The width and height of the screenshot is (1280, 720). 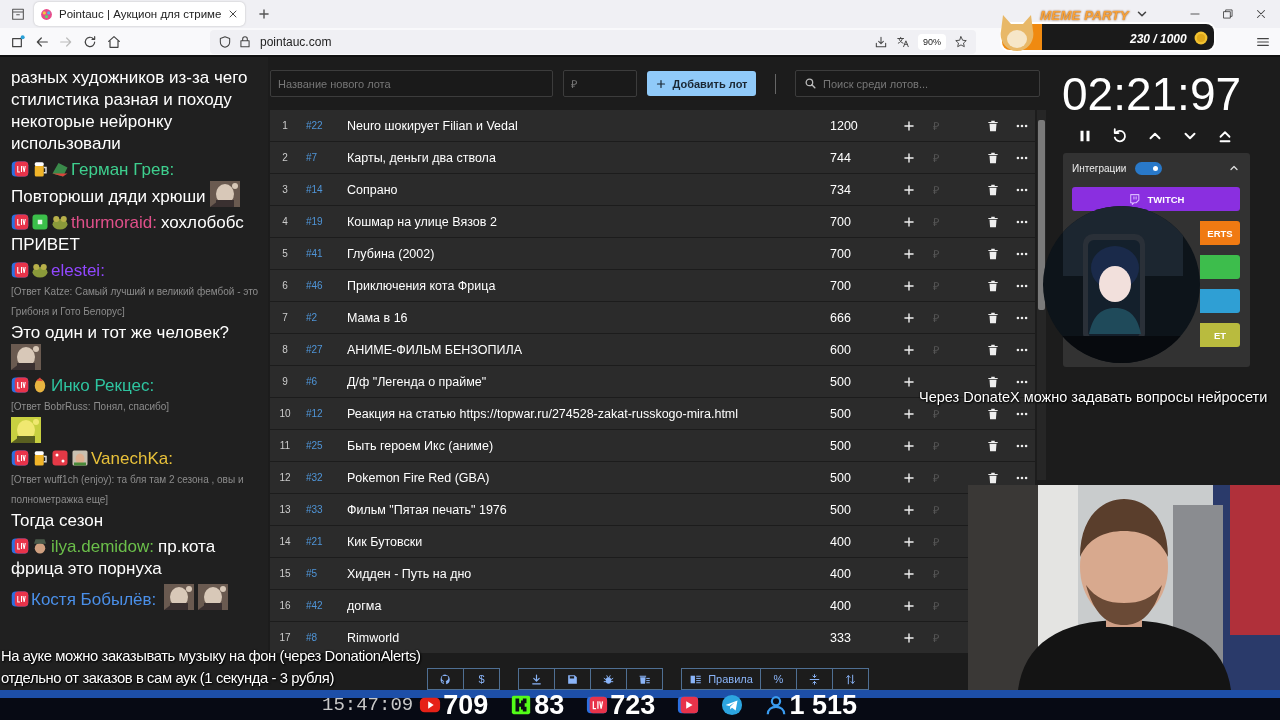 What do you see at coordinates (314, 285) in the screenshot?
I see `lot-id: #46` at bounding box center [314, 285].